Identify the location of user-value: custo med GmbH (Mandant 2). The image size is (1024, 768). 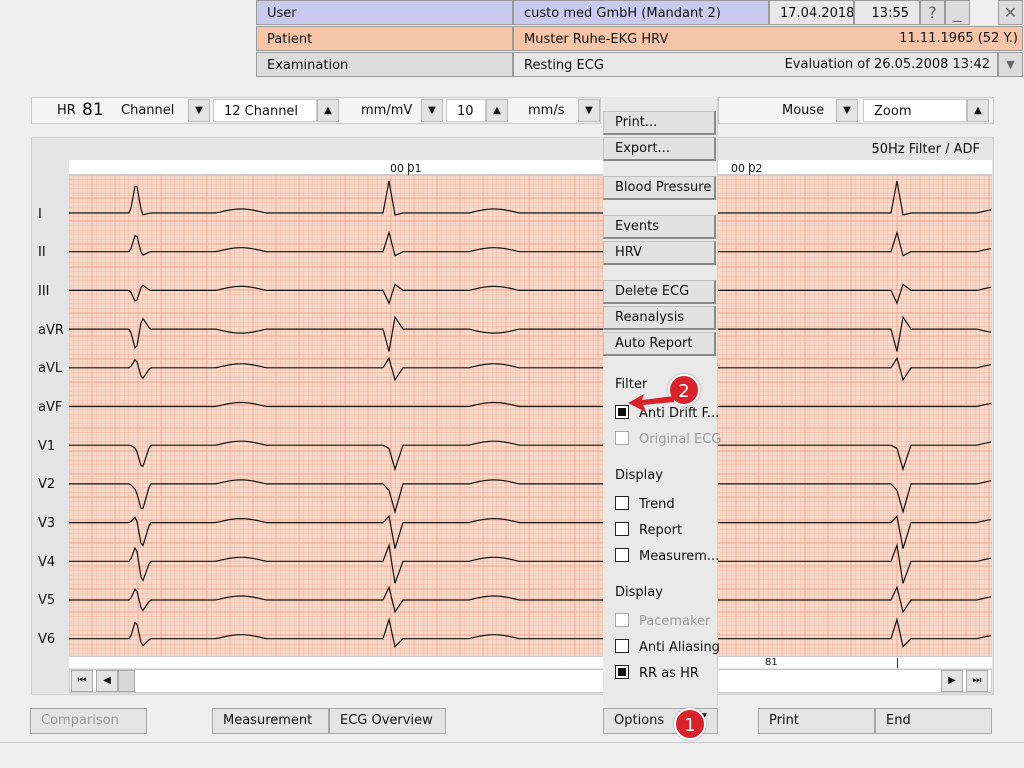
(641, 12).